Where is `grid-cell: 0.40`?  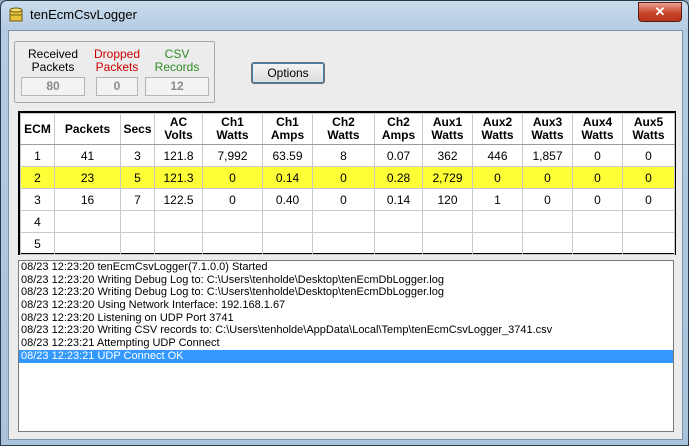
grid-cell: 0.40 is located at coordinates (287, 199).